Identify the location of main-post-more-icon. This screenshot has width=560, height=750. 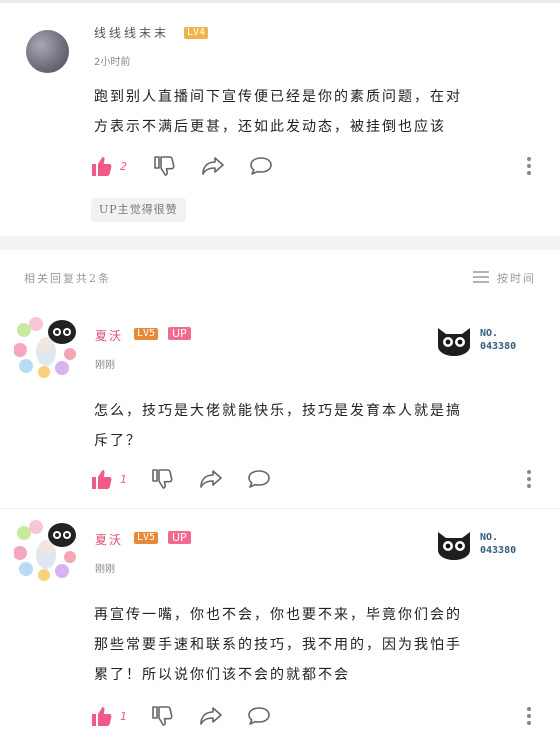
(529, 167).